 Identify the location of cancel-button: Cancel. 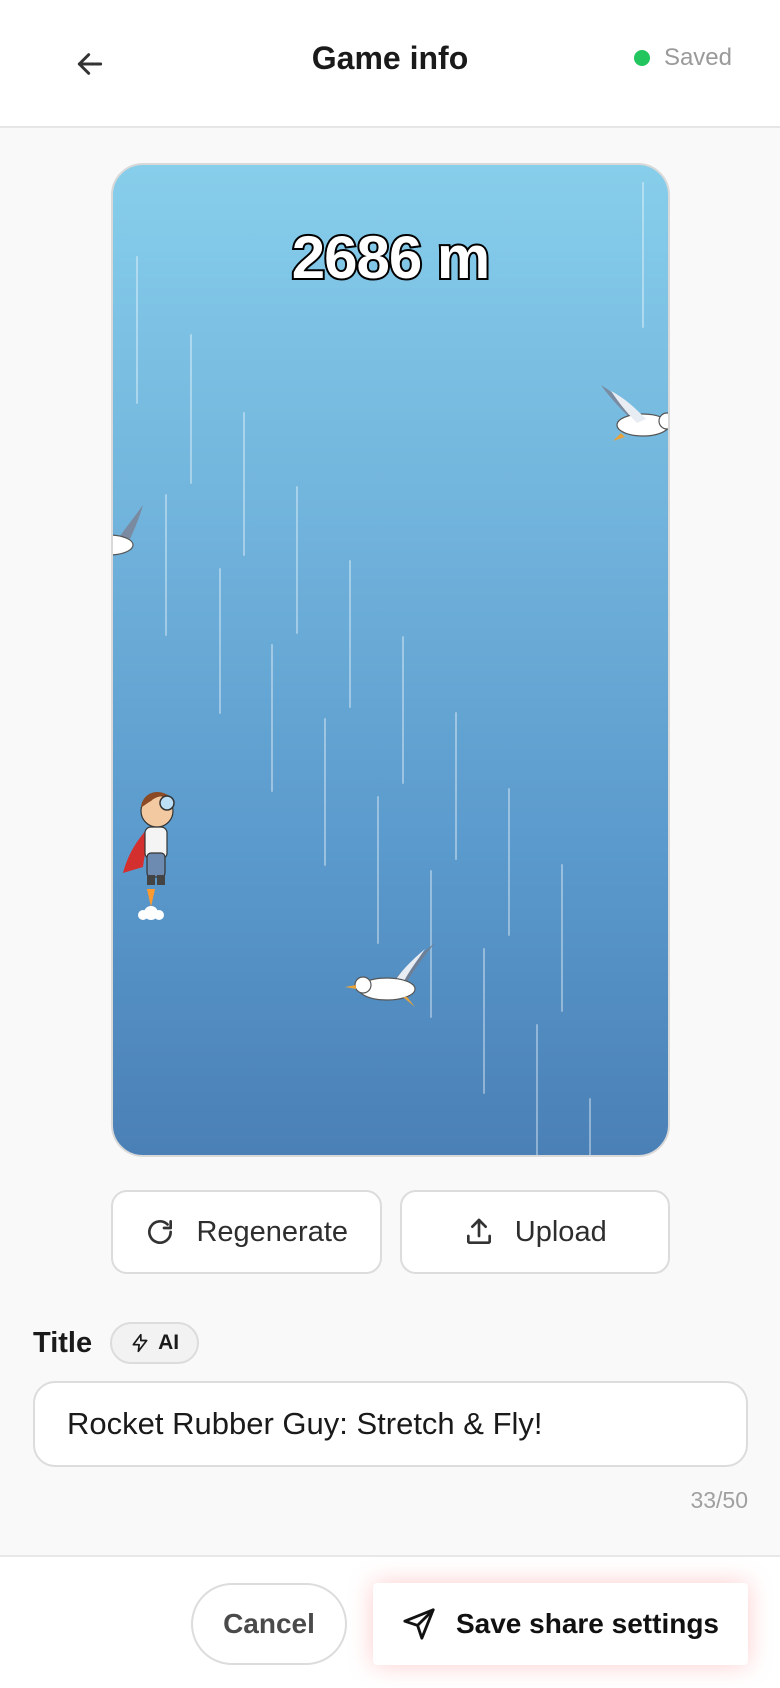
(269, 1624).